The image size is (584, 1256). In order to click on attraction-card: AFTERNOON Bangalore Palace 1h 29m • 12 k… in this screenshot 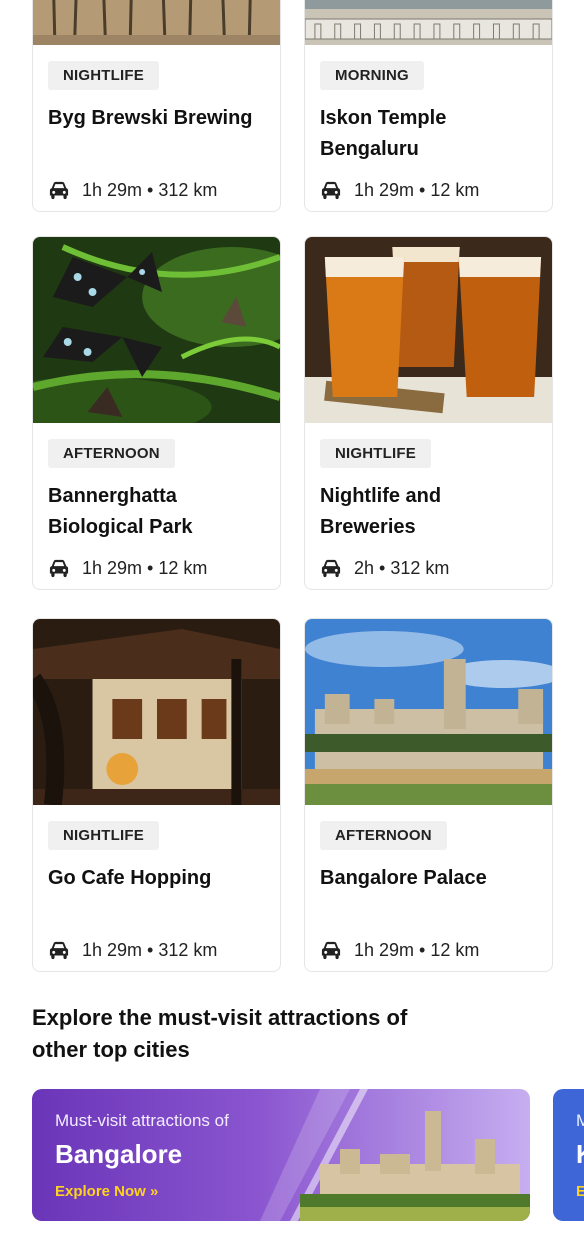, I will do `click(428, 795)`.